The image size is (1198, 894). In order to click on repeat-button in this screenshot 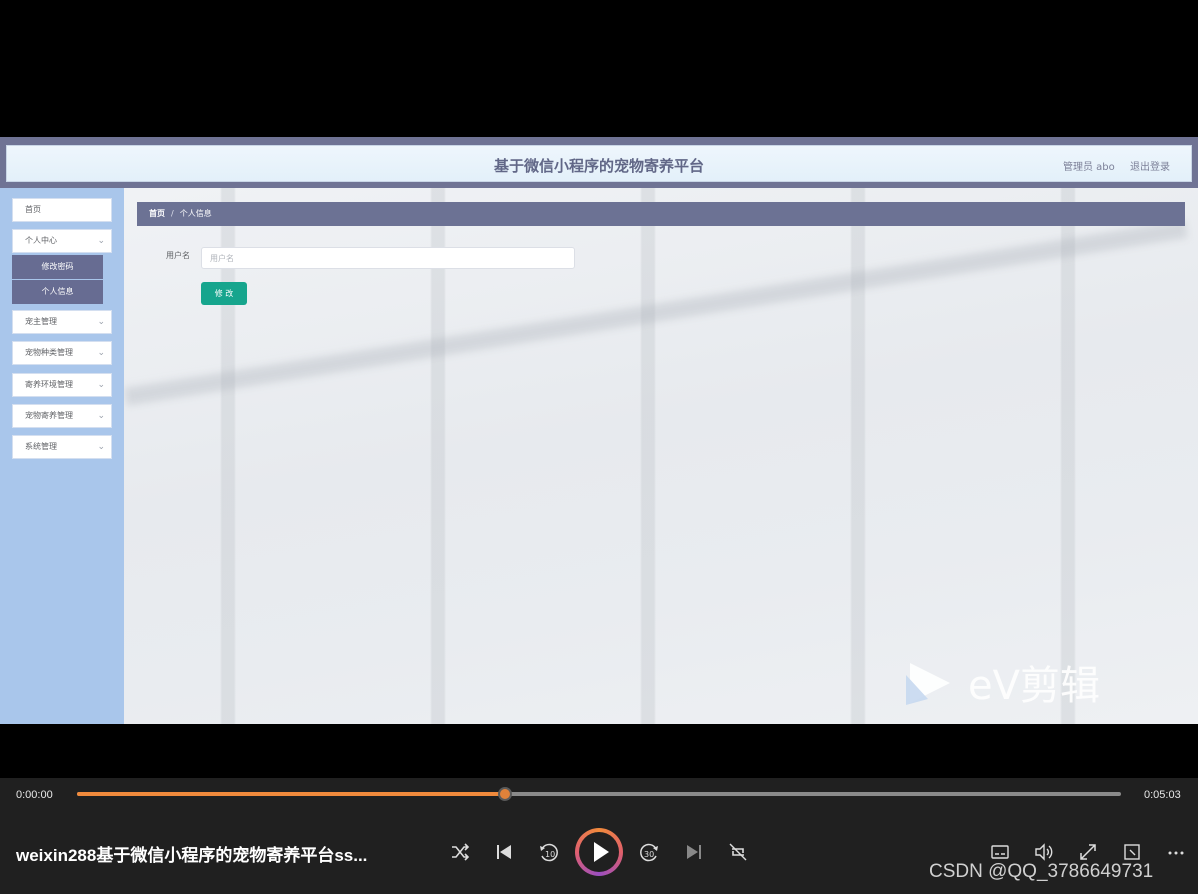, I will do `click(738, 852)`.